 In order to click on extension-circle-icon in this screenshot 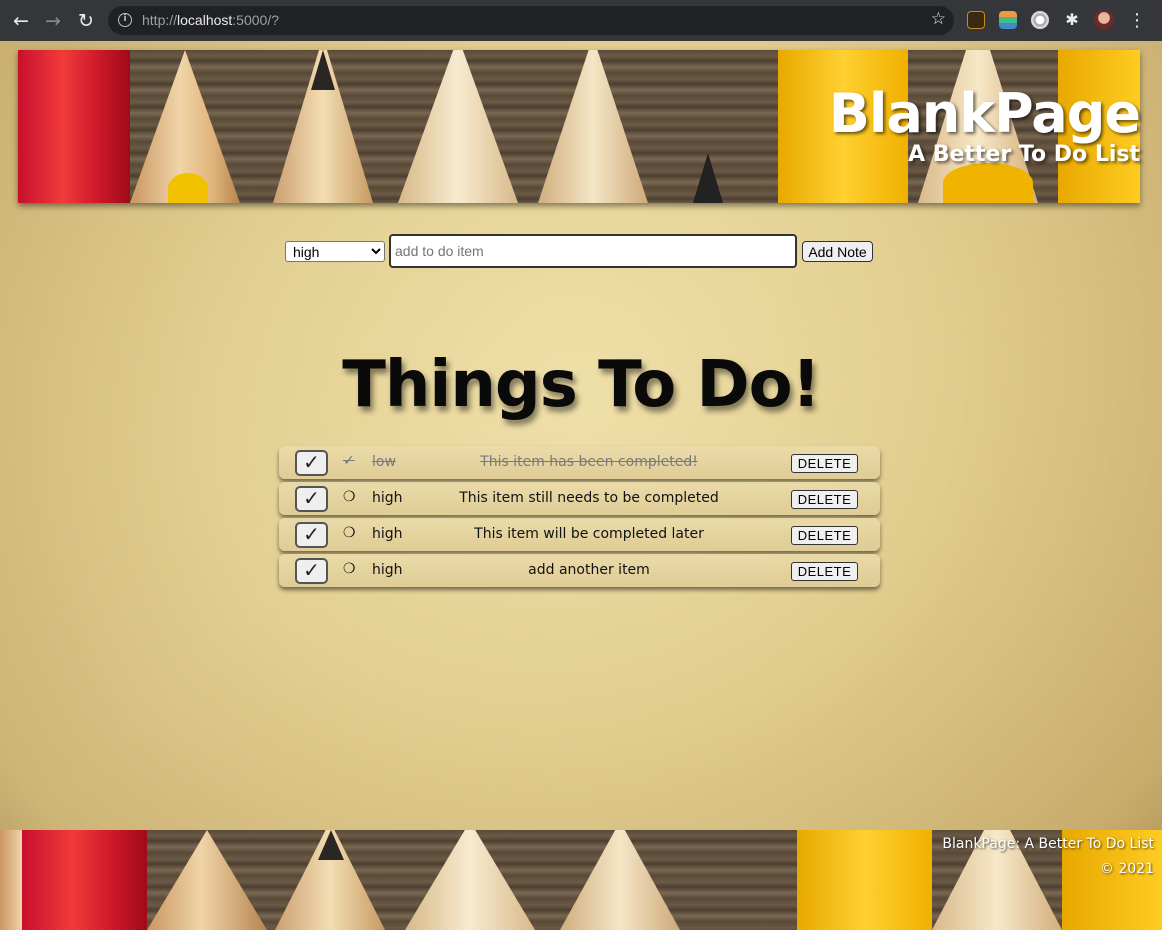, I will do `click(1040, 20)`.